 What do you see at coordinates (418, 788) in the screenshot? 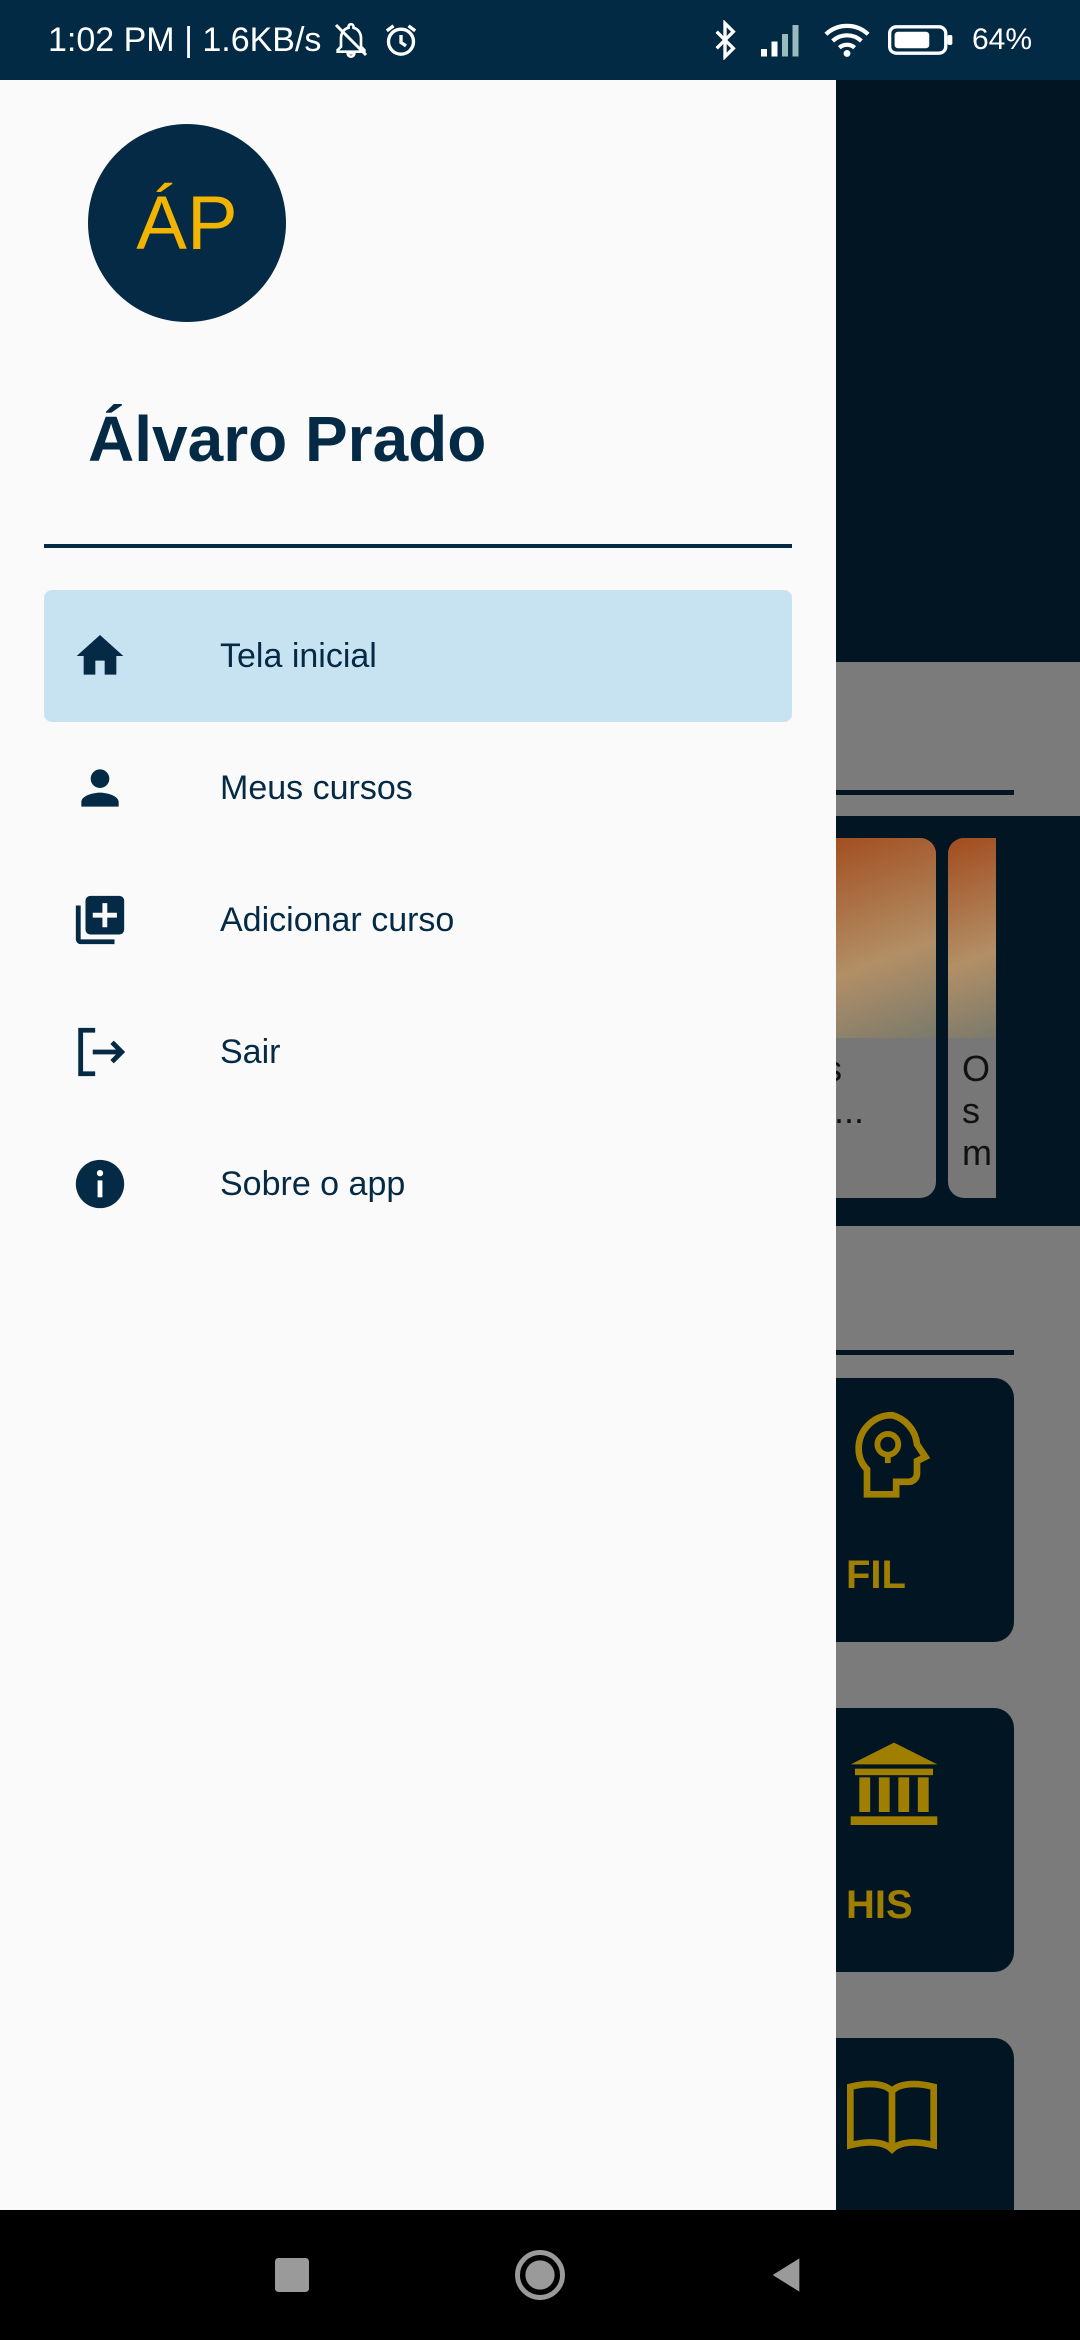
I see `menu-item-meus-cursos: Meus cursos` at bounding box center [418, 788].